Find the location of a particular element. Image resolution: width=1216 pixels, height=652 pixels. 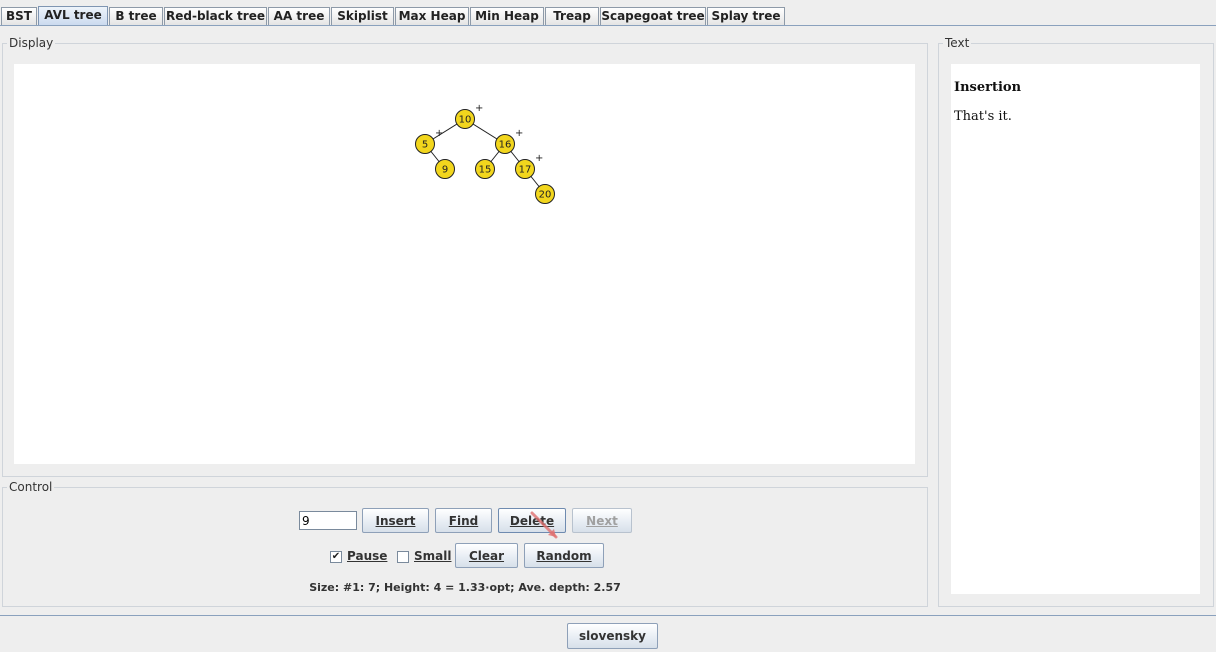

tree-node: 10+ is located at coordinates (469, 116).